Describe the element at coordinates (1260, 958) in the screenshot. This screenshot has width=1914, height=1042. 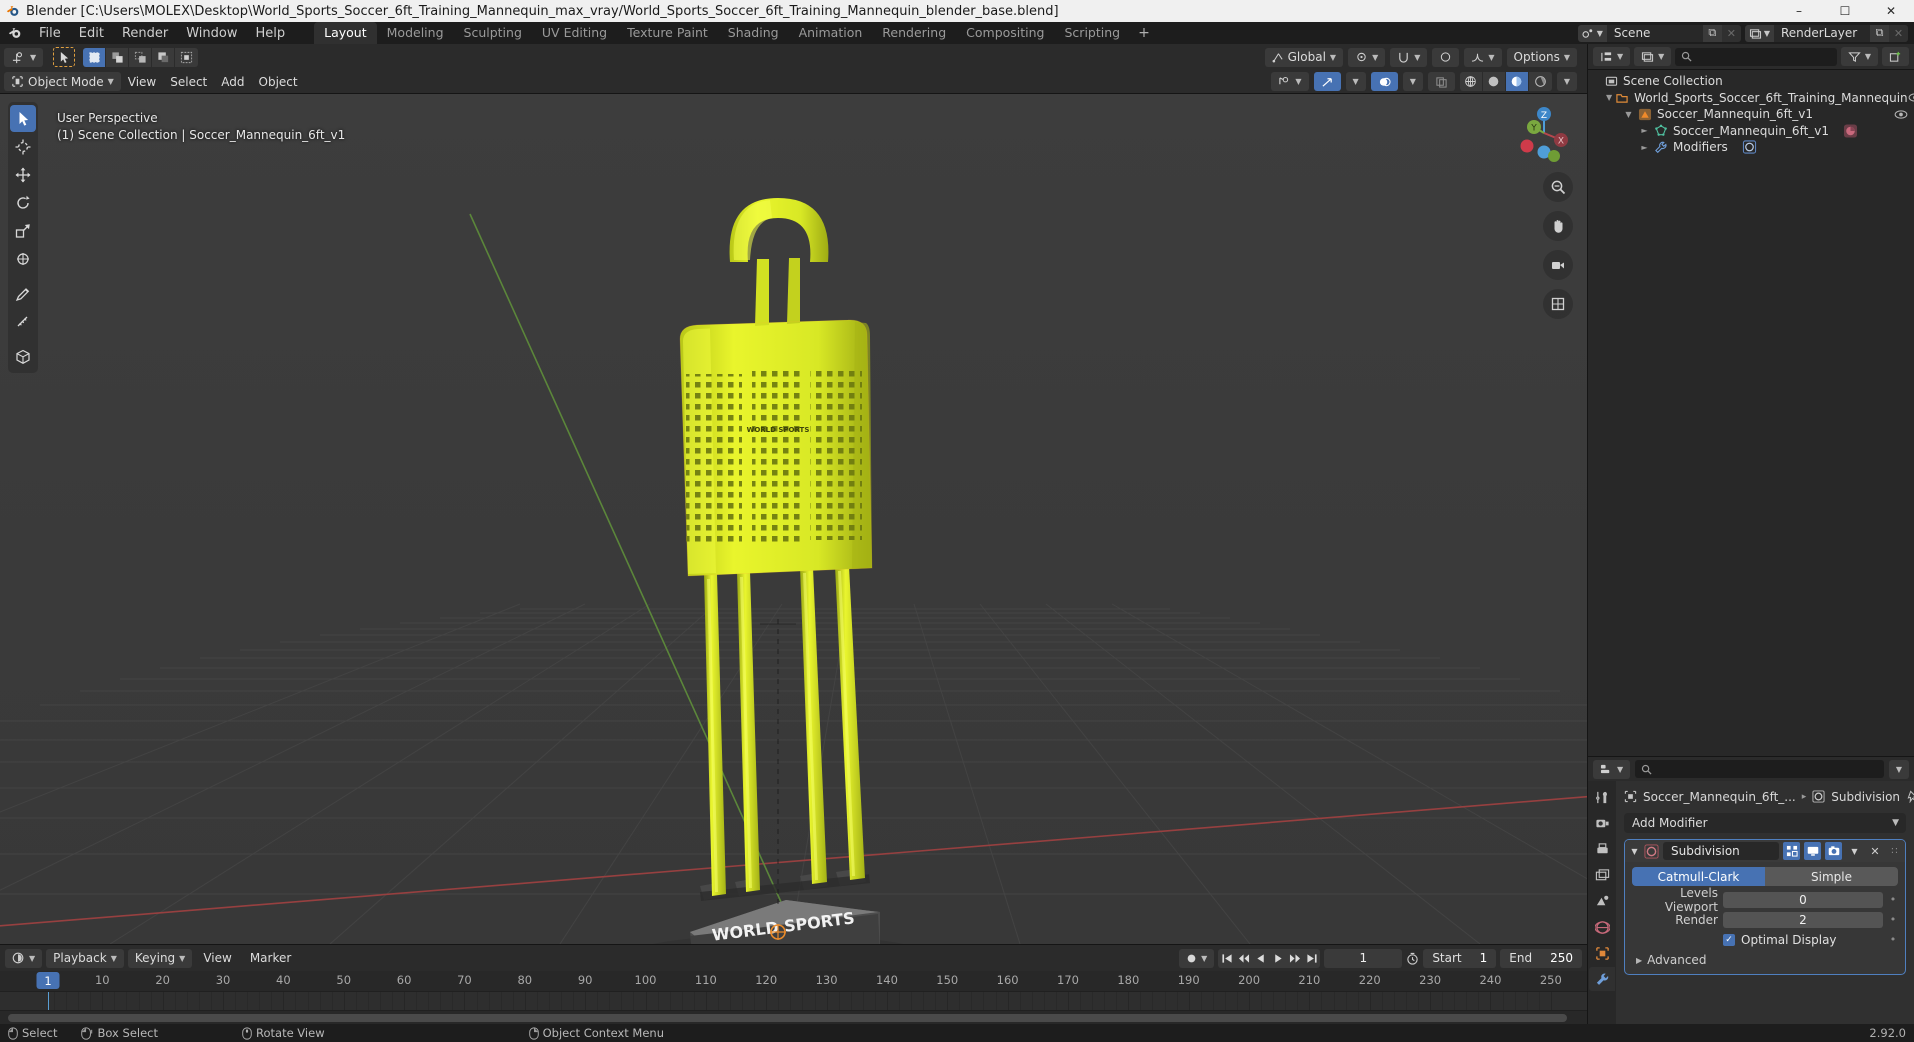
I see `play-reverse-icon` at that location.